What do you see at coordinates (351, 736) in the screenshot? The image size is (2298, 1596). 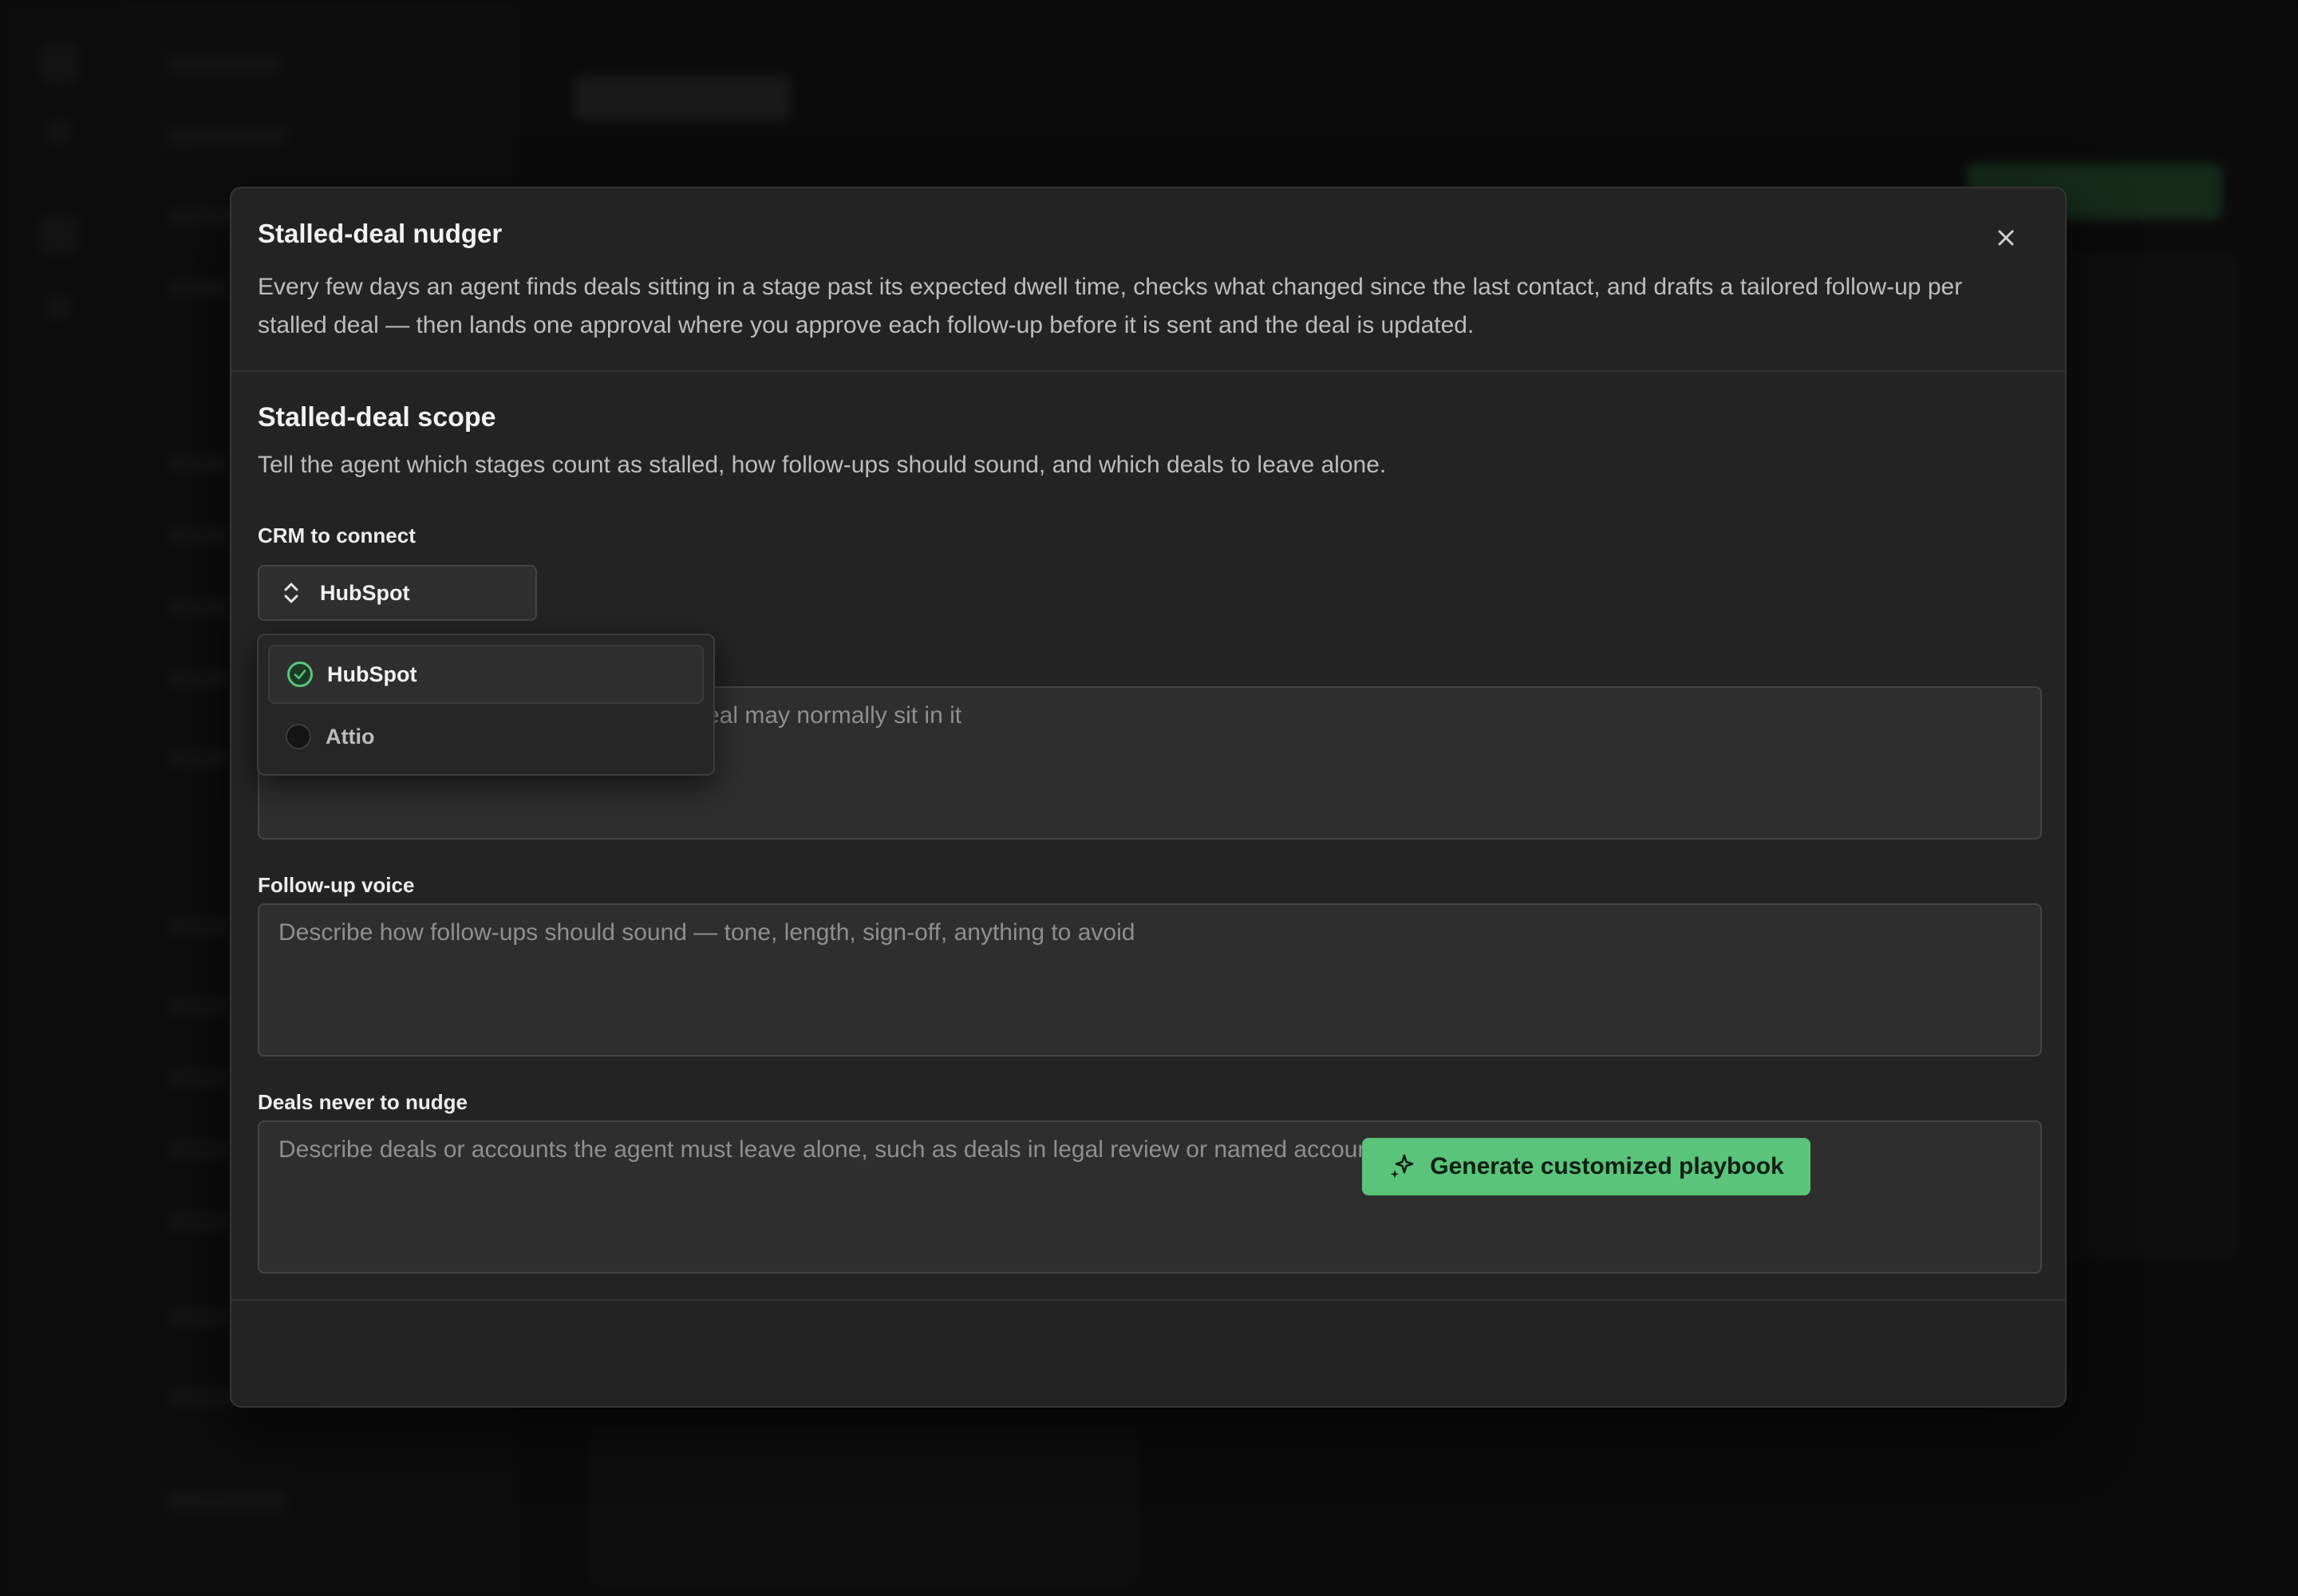 I see `crm-option-label: Attio` at bounding box center [351, 736].